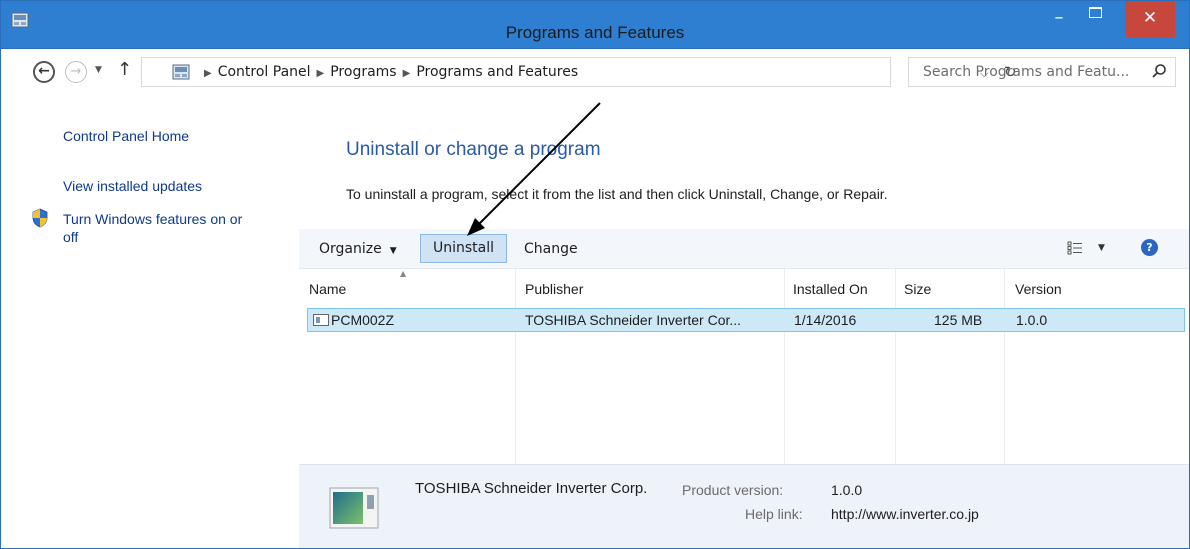 Image resolution: width=1190 pixels, height=549 pixels. Describe the element at coordinates (350, 249) in the screenshot. I see `organize-label: Organize` at that location.